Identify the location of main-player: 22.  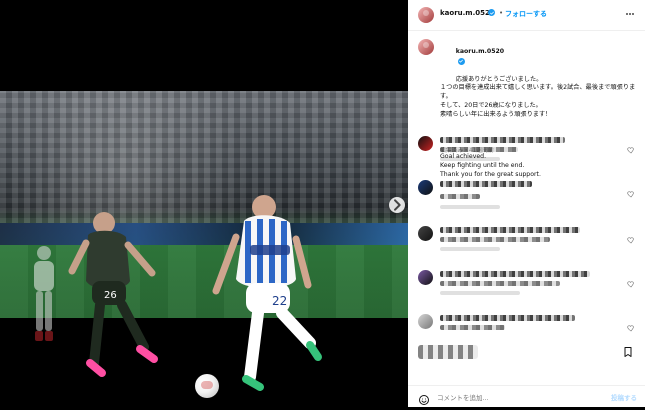
(267, 293).